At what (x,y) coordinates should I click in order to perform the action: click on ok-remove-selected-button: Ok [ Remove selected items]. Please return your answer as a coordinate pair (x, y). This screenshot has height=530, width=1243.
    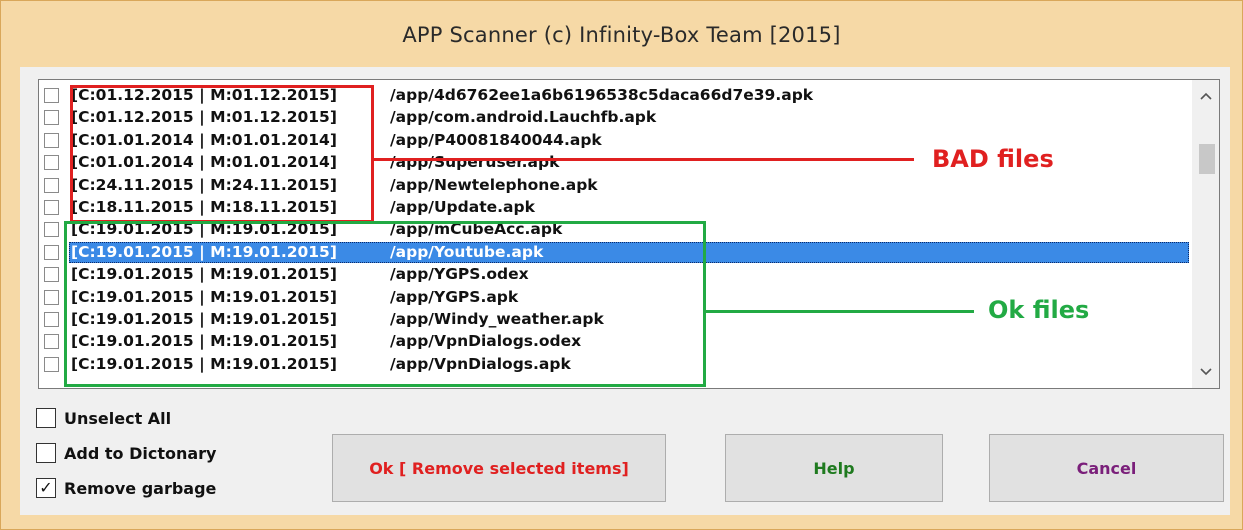
    Looking at the image, I should click on (499, 468).